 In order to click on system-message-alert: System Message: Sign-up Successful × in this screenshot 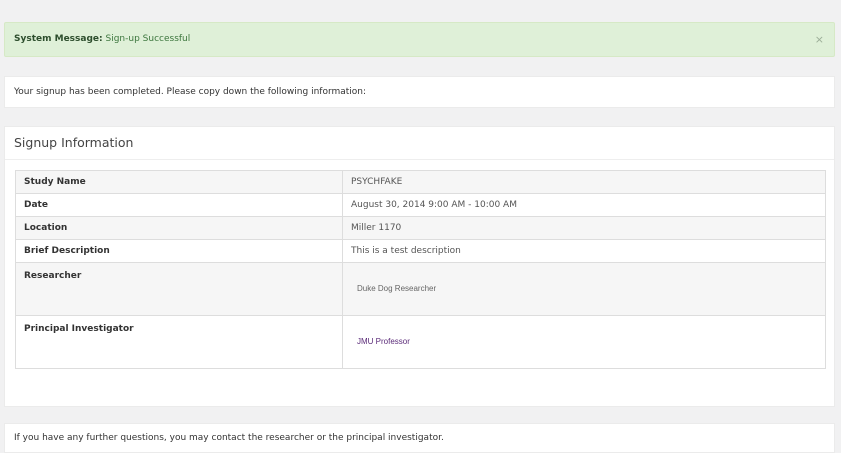, I will do `click(419, 39)`.